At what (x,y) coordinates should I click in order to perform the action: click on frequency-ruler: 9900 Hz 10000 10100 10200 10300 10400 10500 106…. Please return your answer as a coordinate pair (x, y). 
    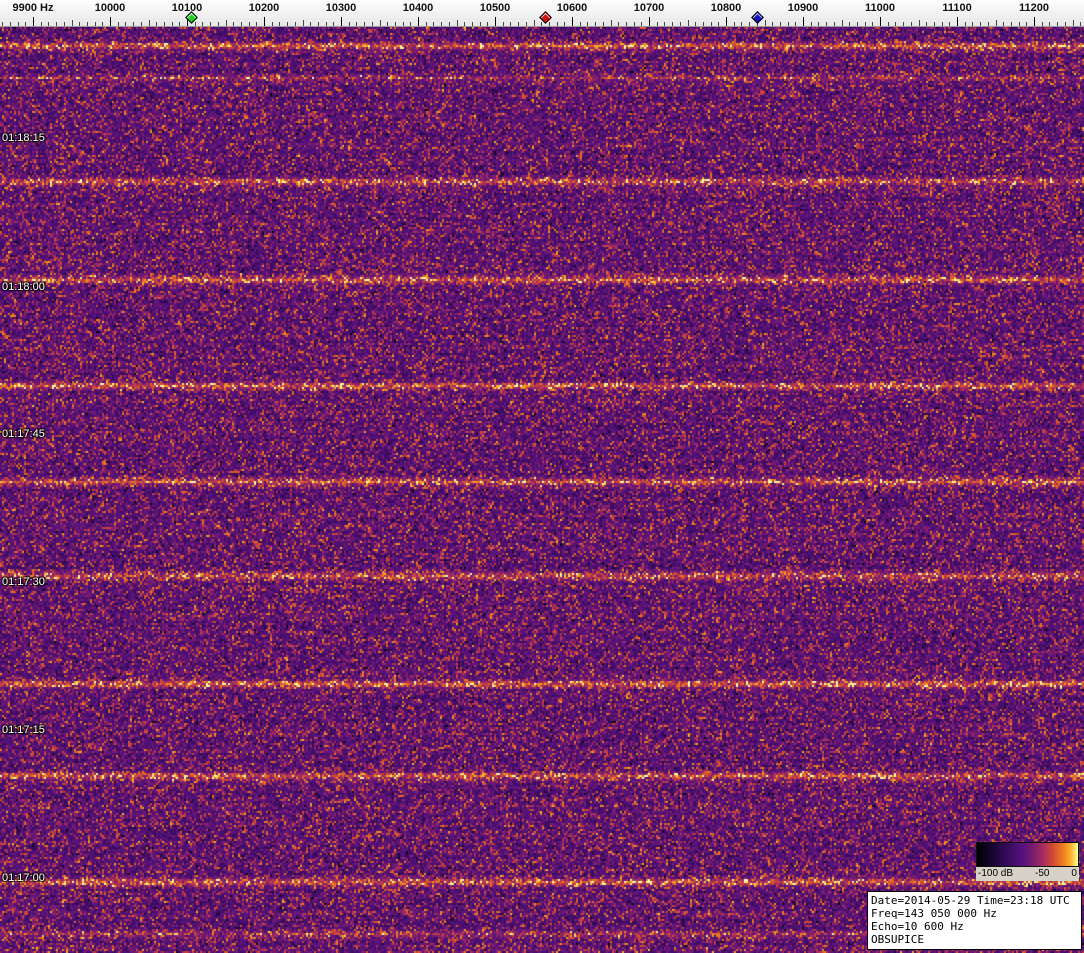
    Looking at the image, I should click on (542, 13).